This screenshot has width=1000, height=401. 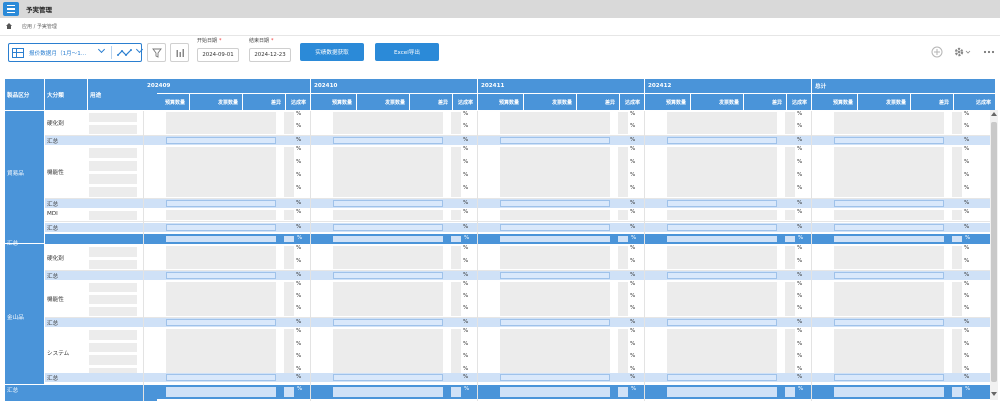 I want to click on scroll-down-icon, so click(x=994, y=394).